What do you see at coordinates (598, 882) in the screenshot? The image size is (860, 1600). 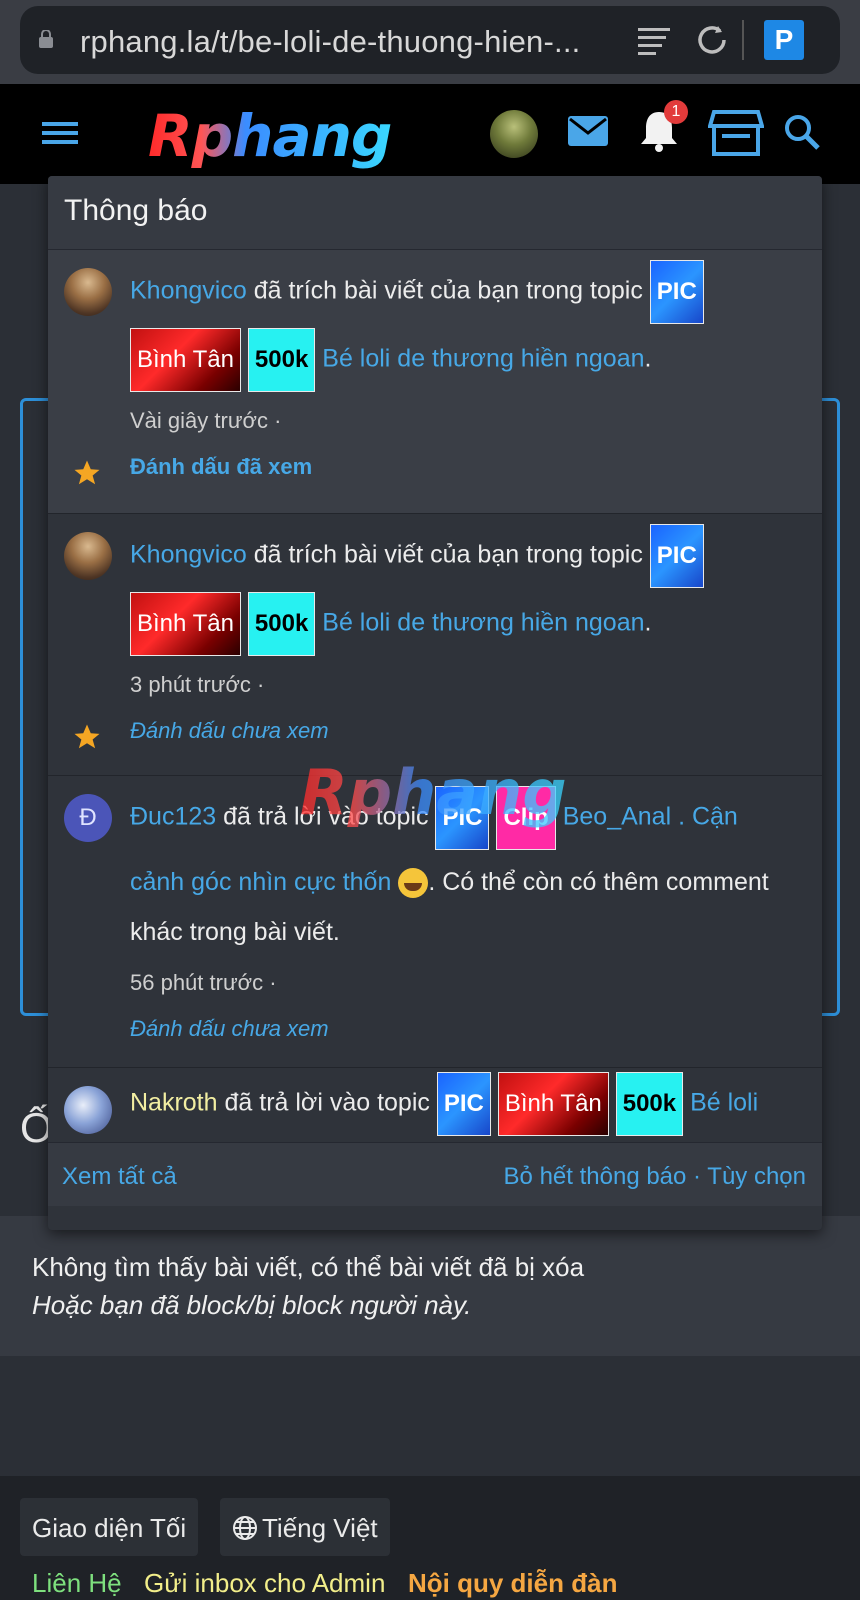 I see `suffix-text: . Có thể còn có thêm comment` at bounding box center [598, 882].